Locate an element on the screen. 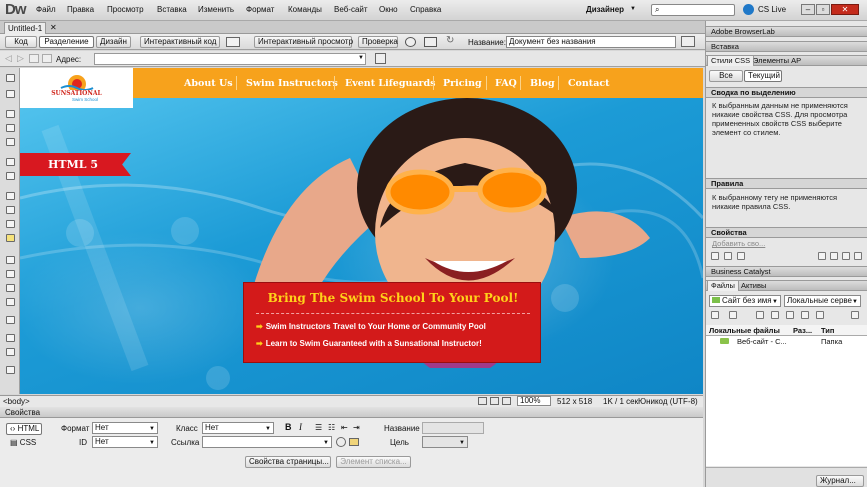 This screenshot has width=867, height=487. target-select is located at coordinates (445, 442).